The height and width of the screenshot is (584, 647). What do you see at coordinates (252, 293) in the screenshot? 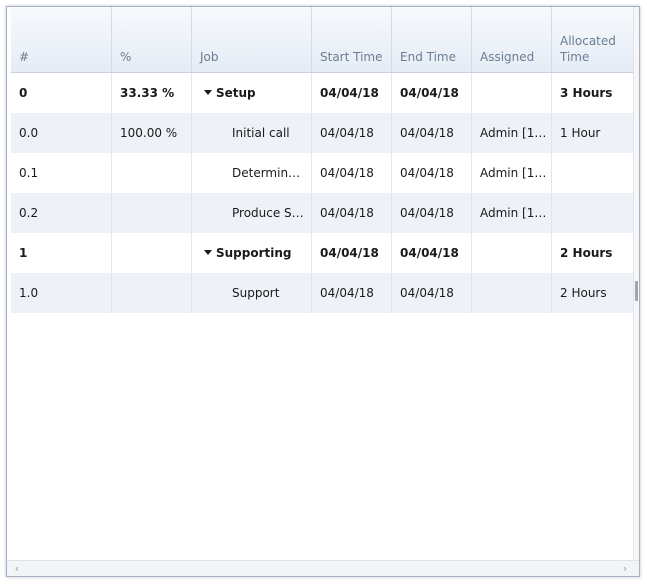
I see `row-job: Support` at bounding box center [252, 293].